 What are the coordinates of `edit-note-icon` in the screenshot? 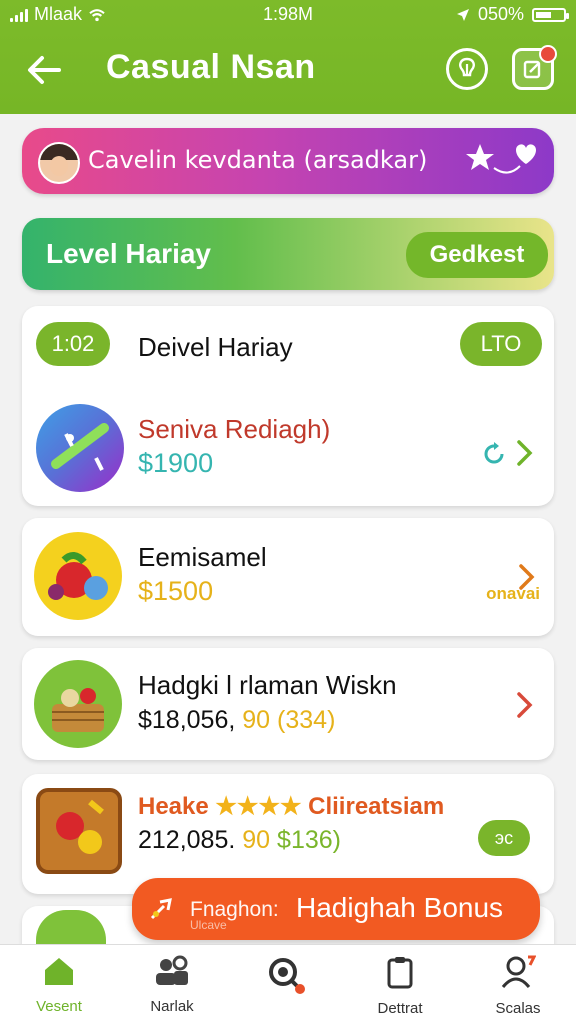 It's located at (532, 69).